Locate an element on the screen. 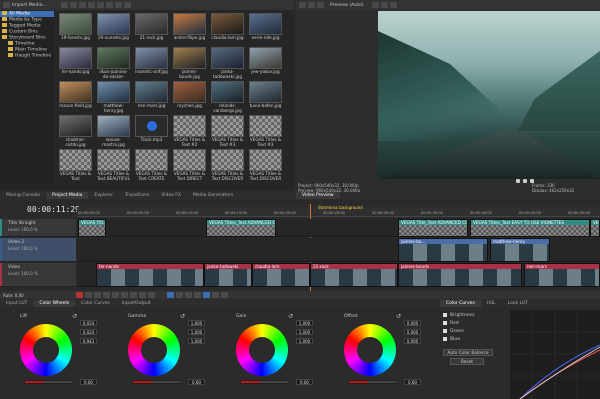 This screenshot has width=600, height=399. media-thumbnail: fer-nando.jpg is located at coordinates (75, 66).